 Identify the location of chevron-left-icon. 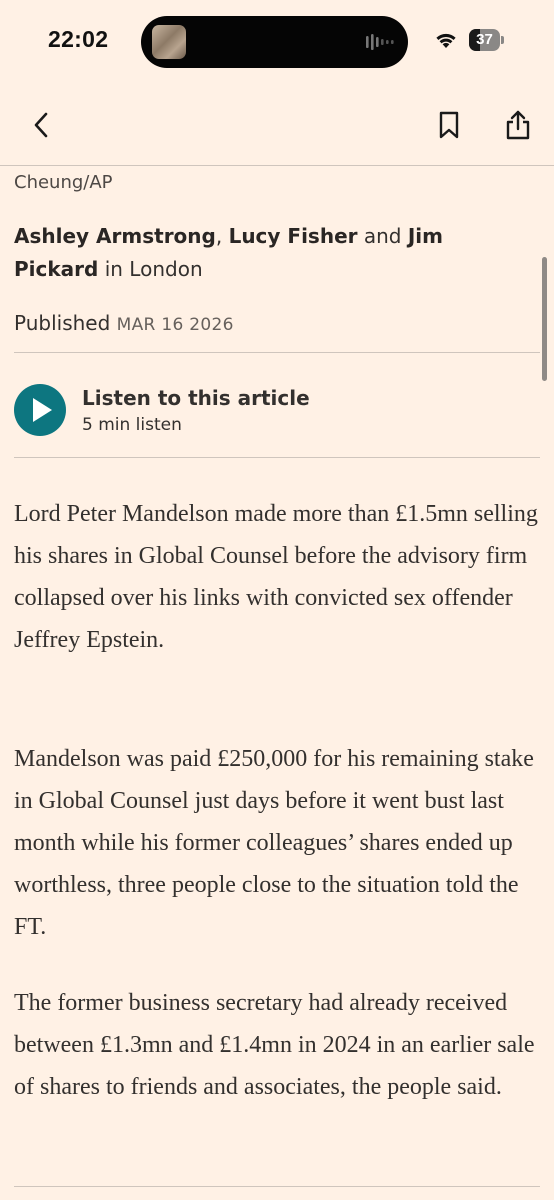
(41, 125).